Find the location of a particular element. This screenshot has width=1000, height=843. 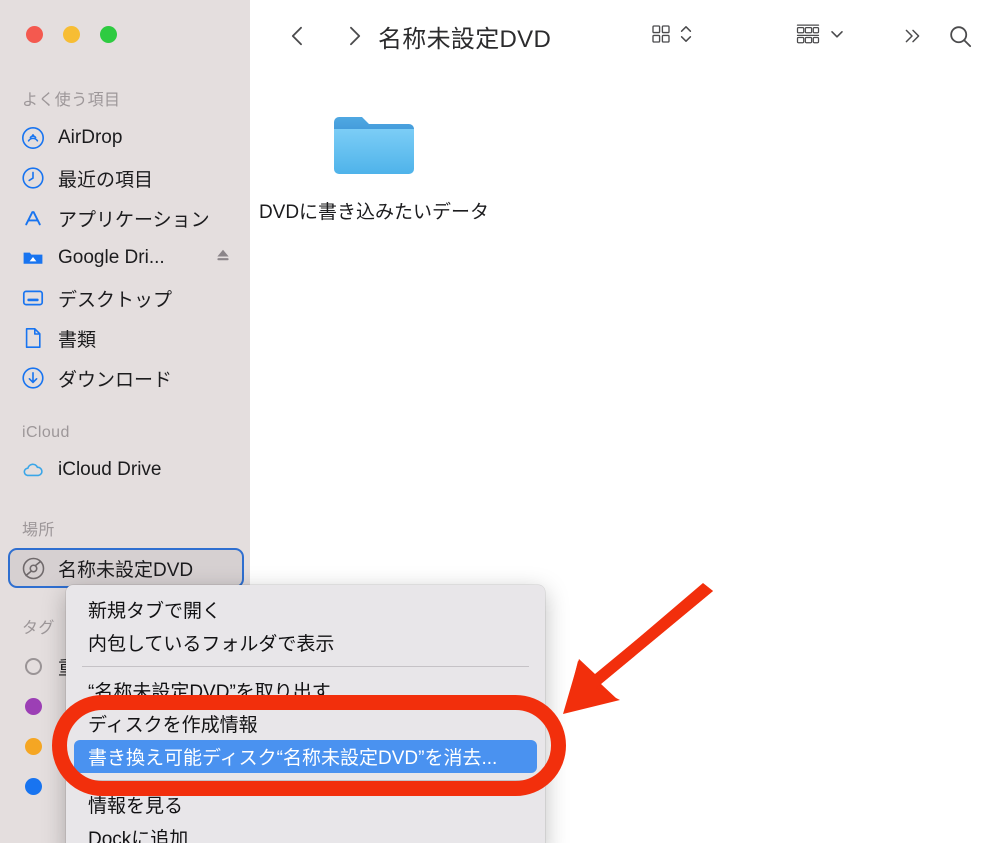

sidebar-item-airdrop: AirDrop is located at coordinates (125, 138).